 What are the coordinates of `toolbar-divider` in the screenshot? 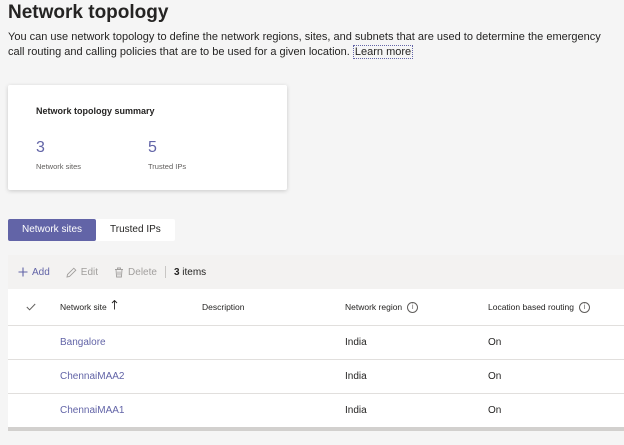 It's located at (165, 272).